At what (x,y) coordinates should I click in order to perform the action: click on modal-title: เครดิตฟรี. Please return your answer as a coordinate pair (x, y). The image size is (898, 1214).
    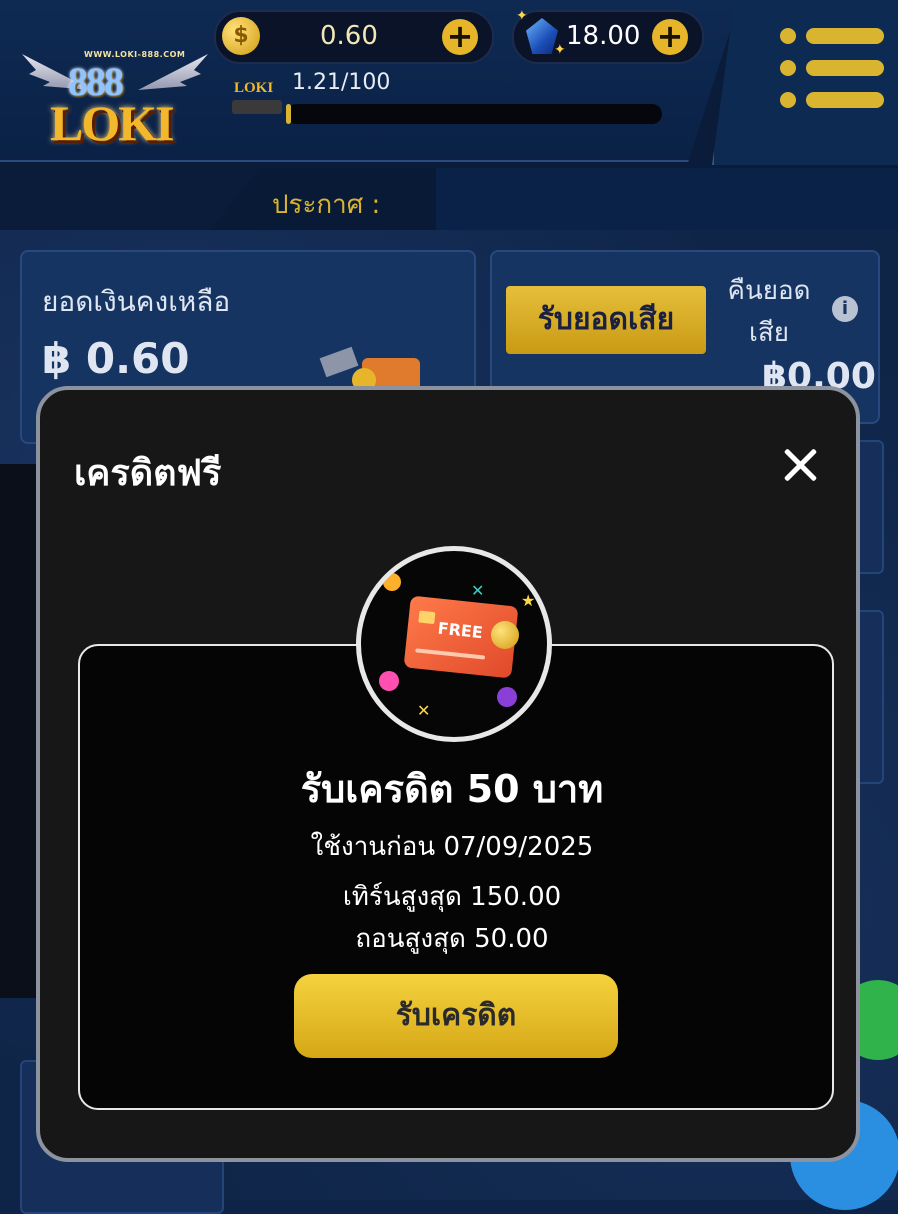
    Looking at the image, I should click on (148, 473).